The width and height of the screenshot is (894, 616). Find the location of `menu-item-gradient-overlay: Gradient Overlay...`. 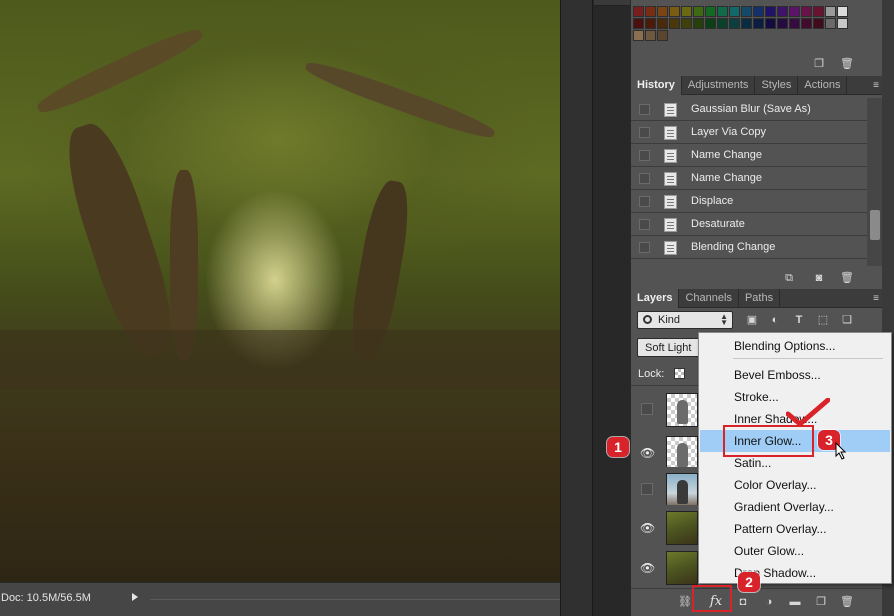

menu-item-gradient-overlay: Gradient Overlay... is located at coordinates (795, 507).